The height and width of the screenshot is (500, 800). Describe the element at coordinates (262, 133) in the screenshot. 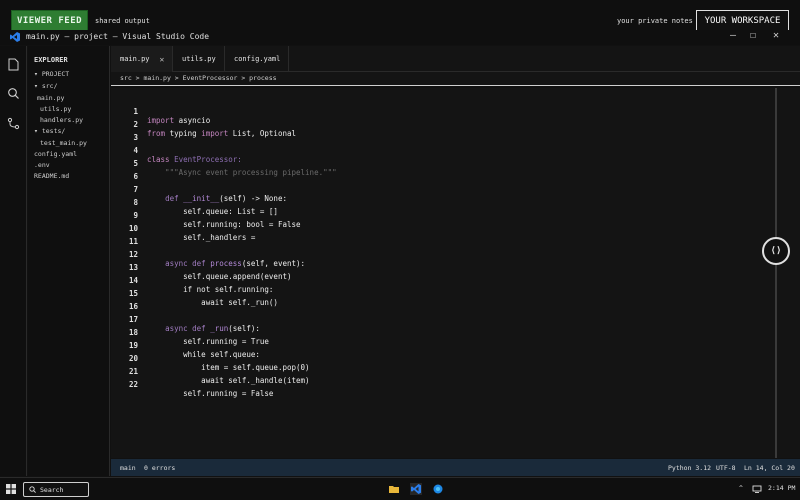

I see `code-text: List, Optional` at that location.